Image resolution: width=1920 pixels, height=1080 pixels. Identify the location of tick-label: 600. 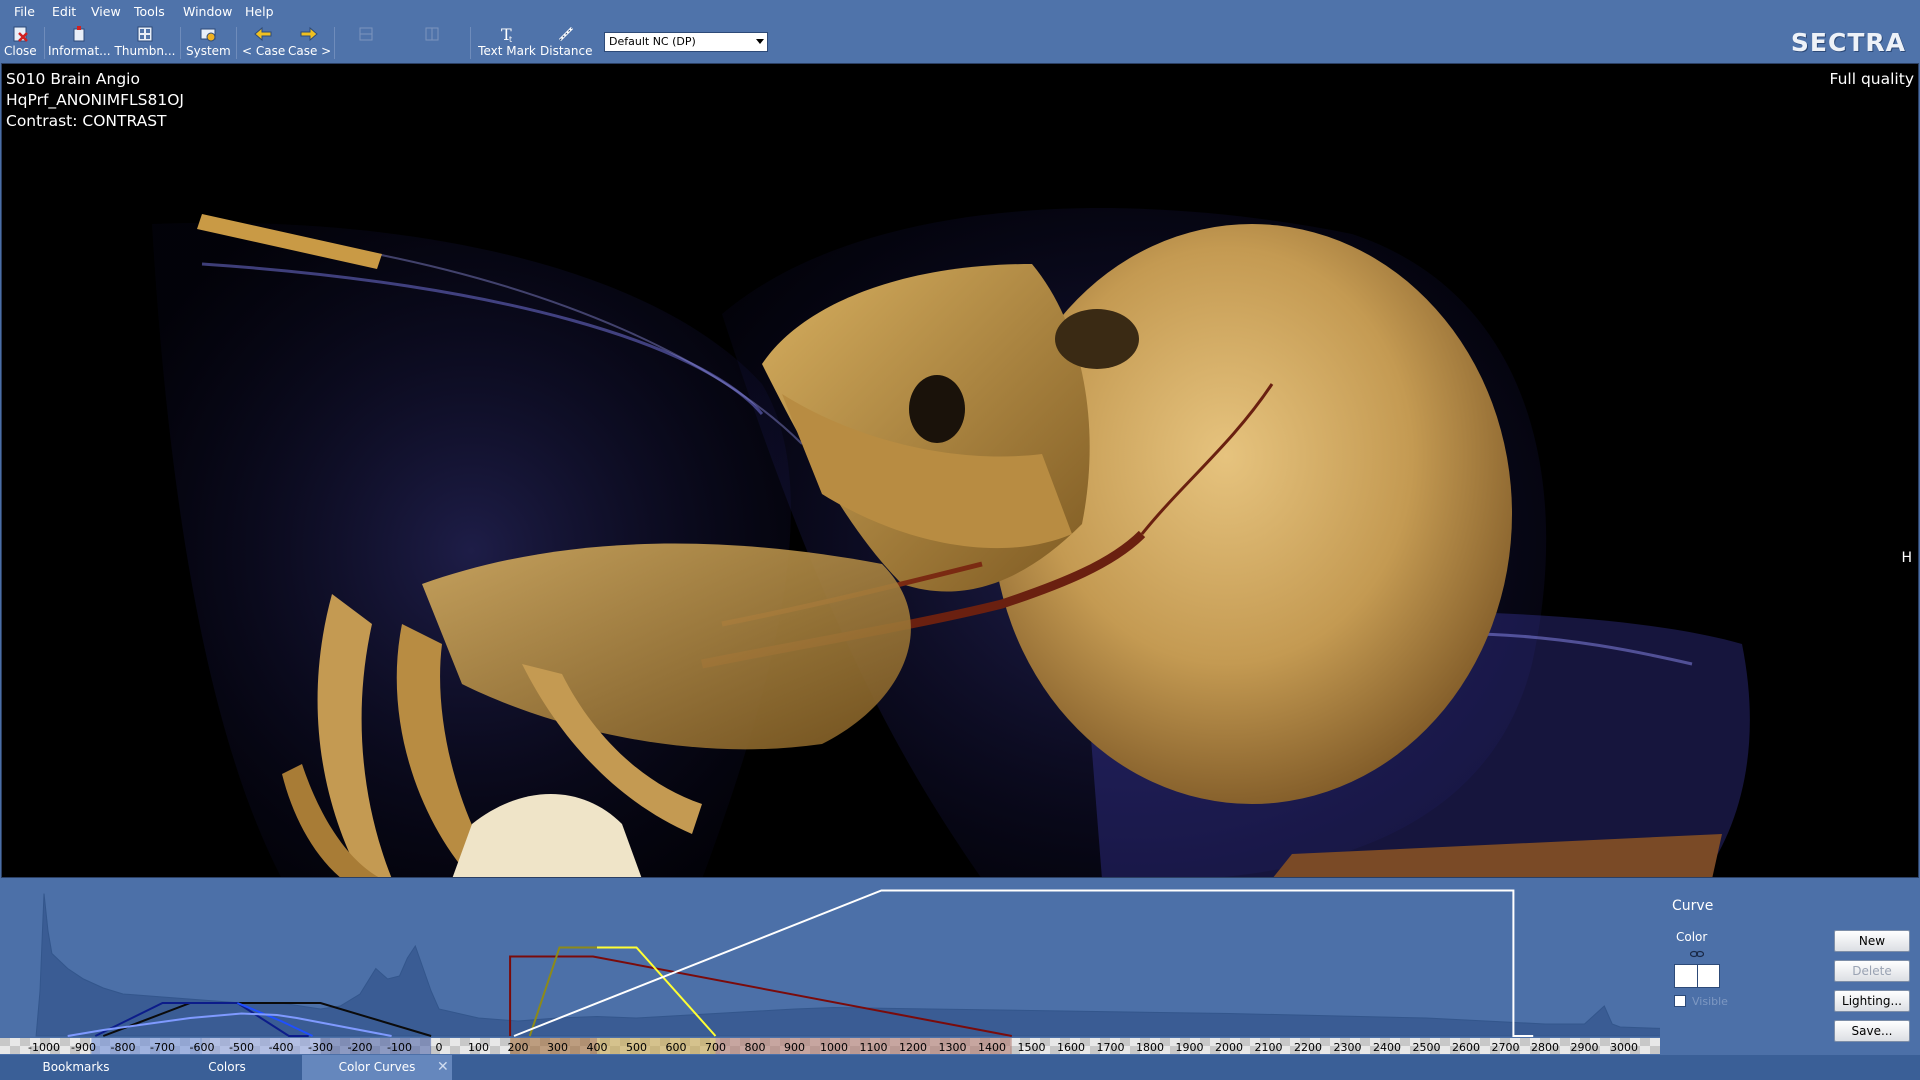
(676, 1047).